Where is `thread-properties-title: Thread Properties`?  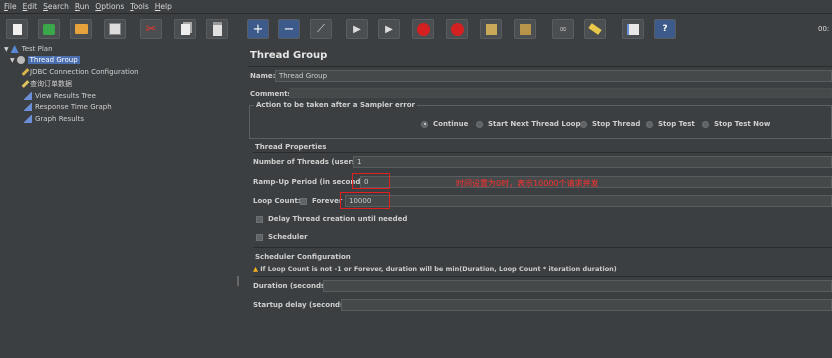
thread-properties-title: Thread Properties is located at coordinates (291, 147).